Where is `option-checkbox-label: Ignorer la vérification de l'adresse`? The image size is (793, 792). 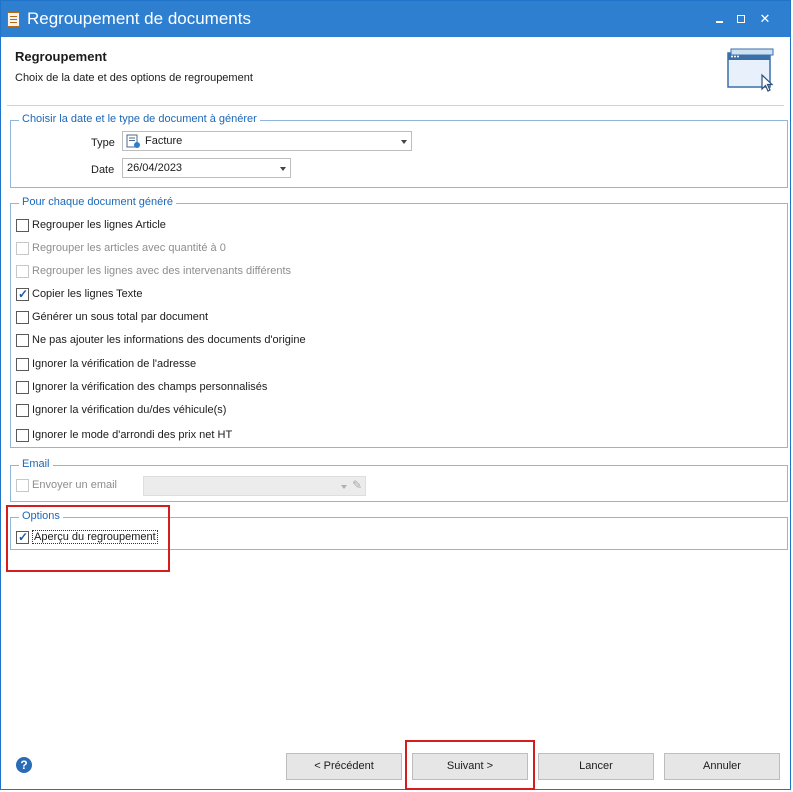 option-checkbox-label: Ignorer la vérification de l'adresse is located at coordinates (114, 364).